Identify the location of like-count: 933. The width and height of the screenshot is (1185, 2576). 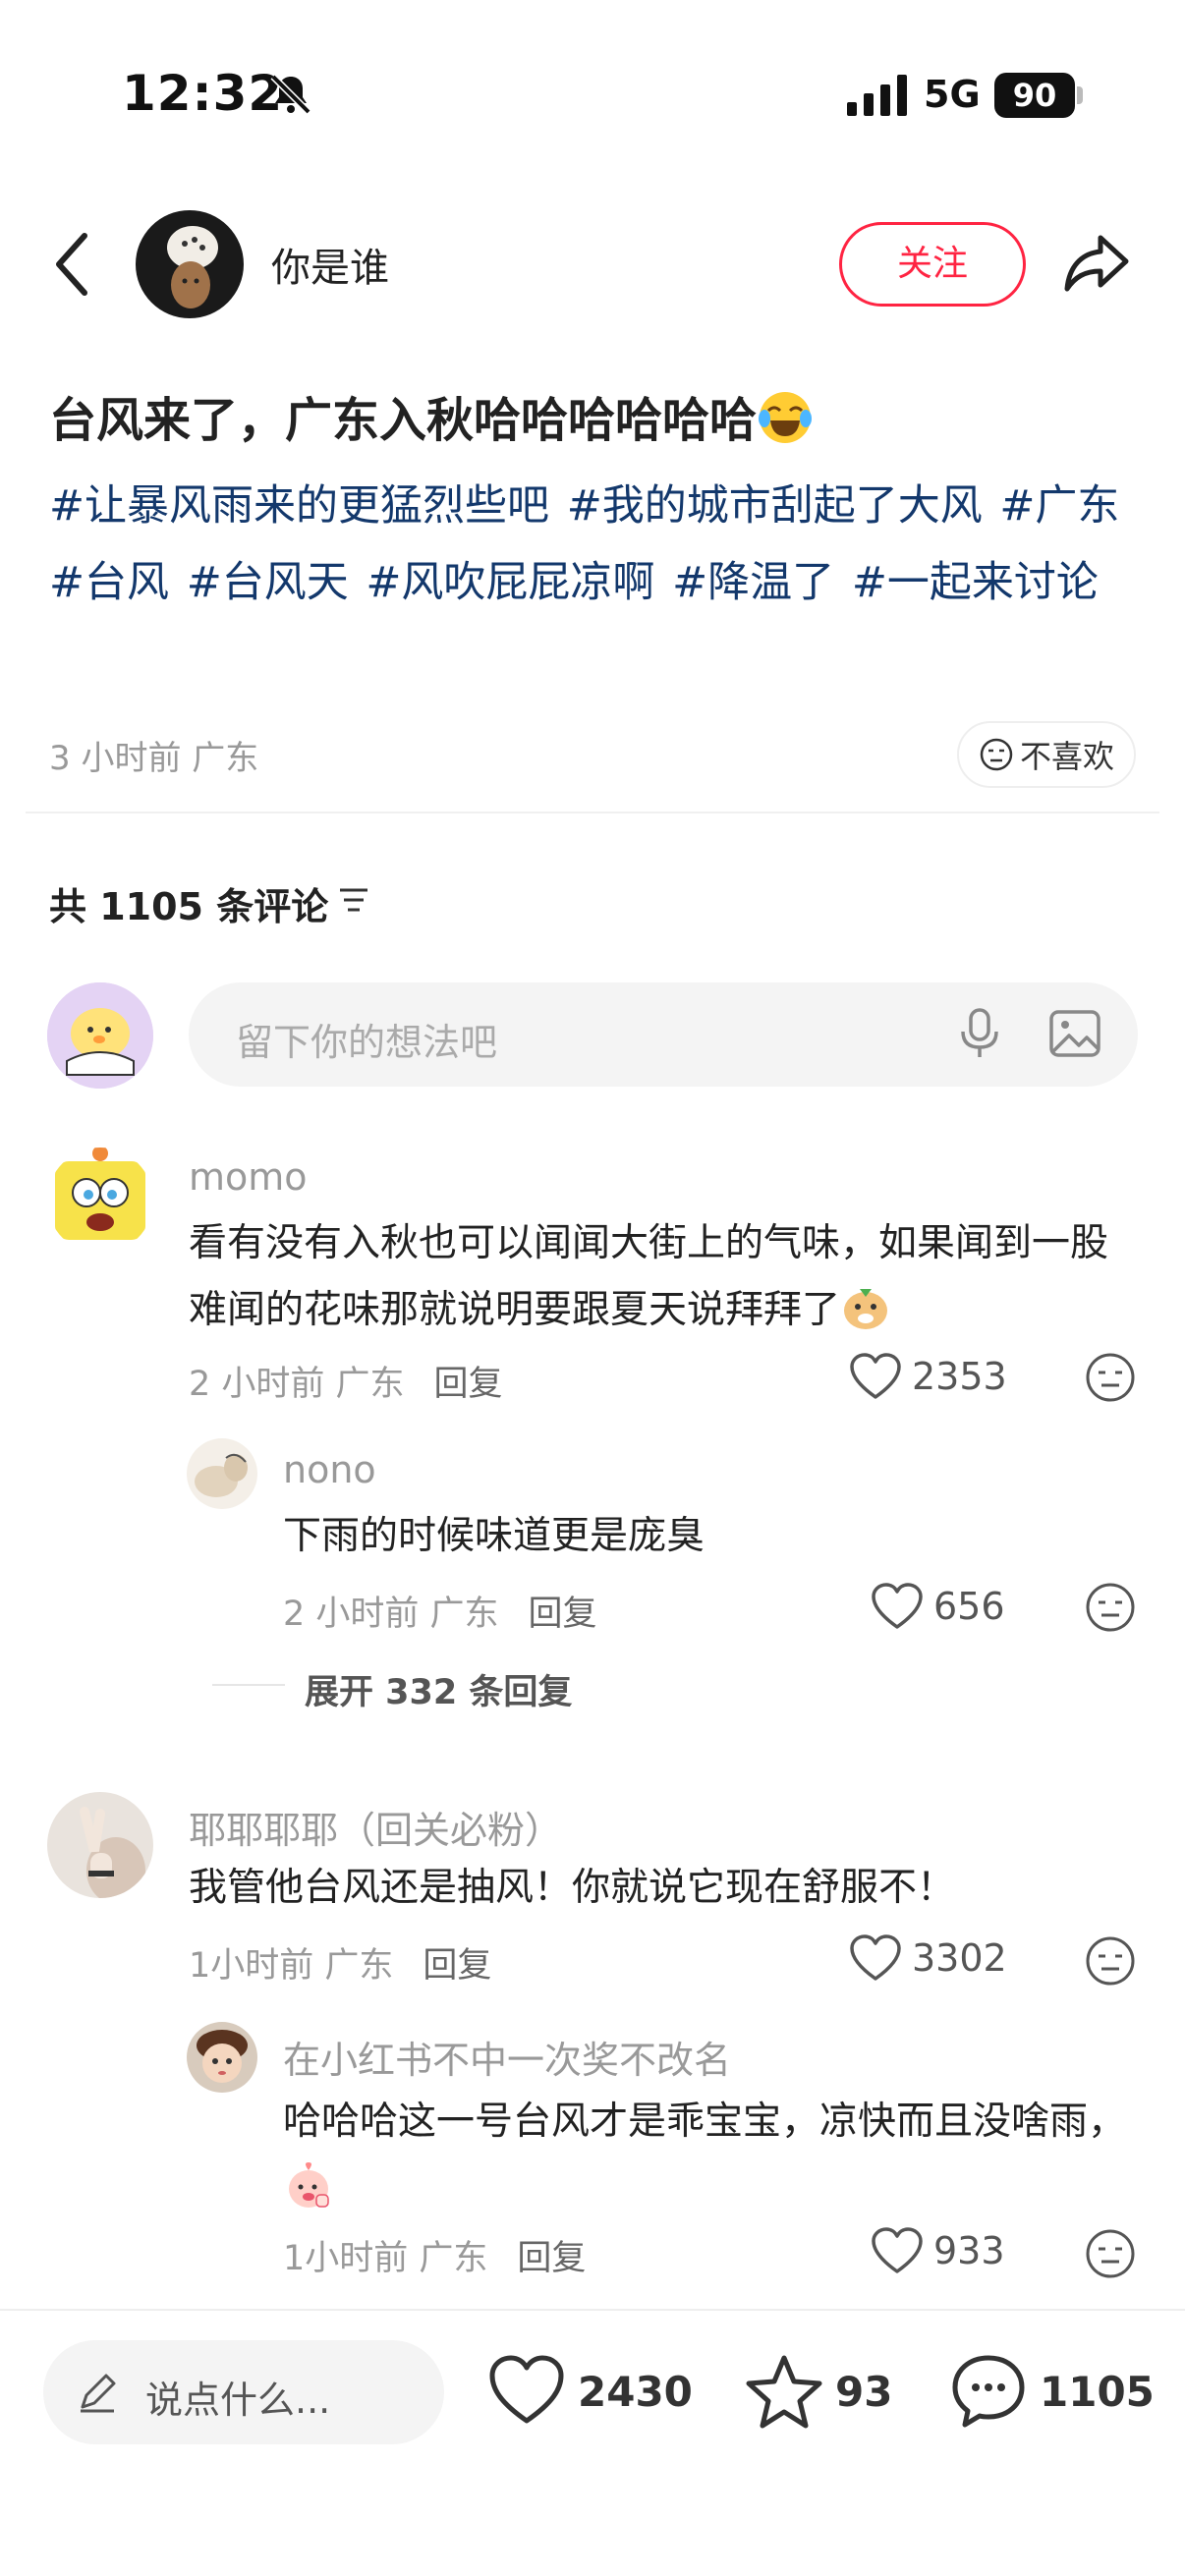
(969, 2250).